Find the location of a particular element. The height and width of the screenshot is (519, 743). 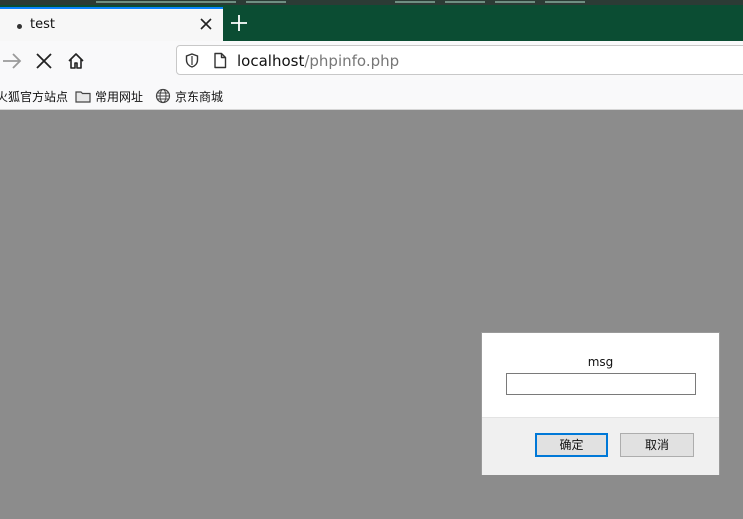

cancel-button: 取消 is located at coordinates (657, 445).